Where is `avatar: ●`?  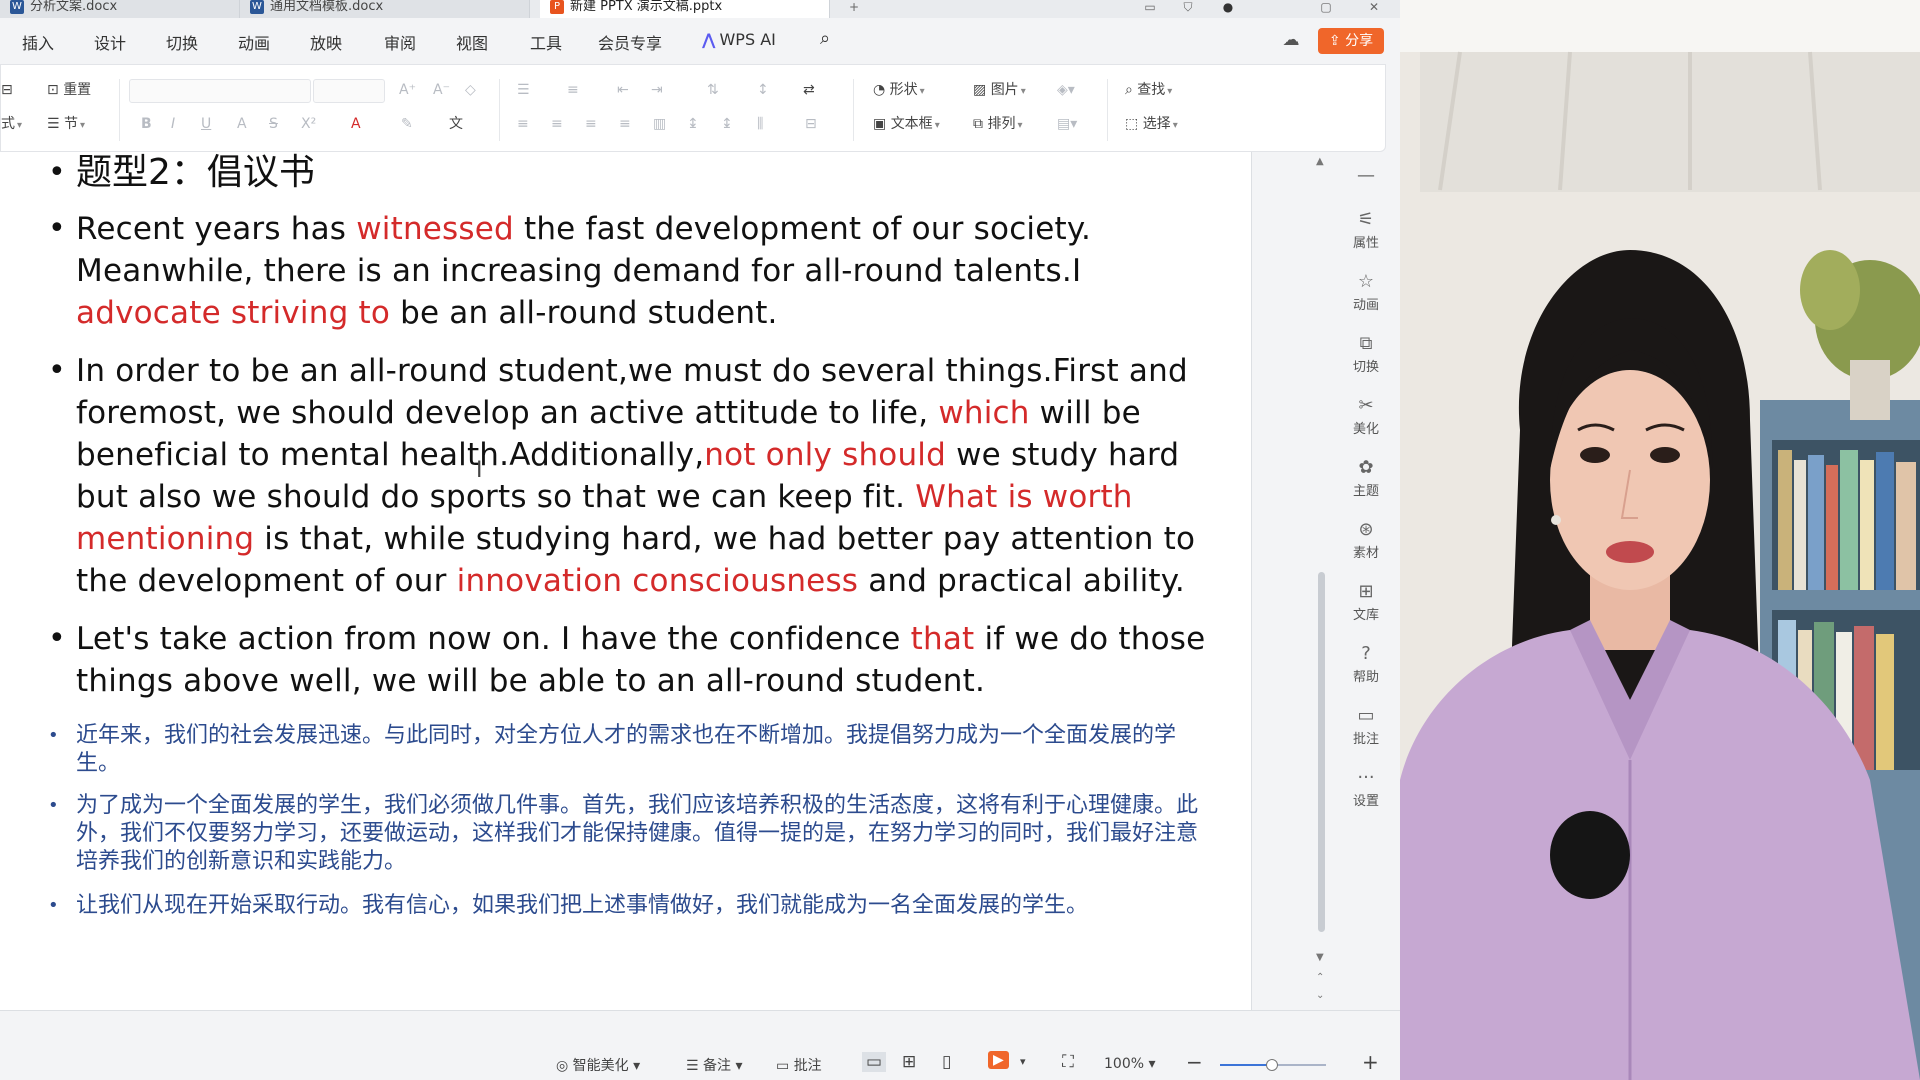 avatar: ● is located at coordinates (1228, 7).